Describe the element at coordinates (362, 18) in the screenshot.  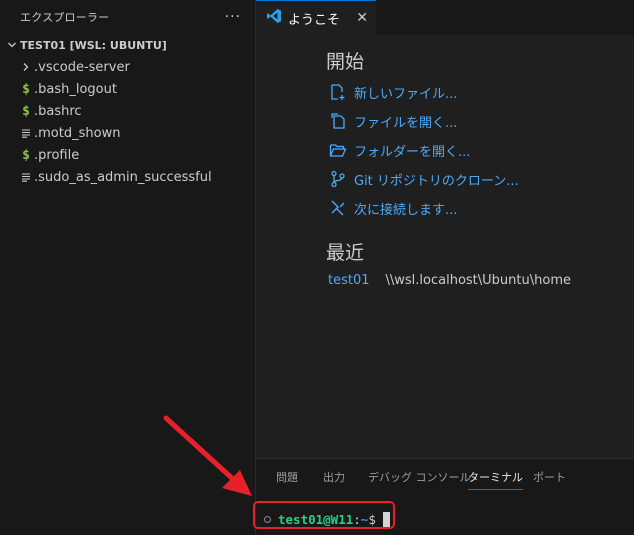
I see `close-icon: ✕` at that location.